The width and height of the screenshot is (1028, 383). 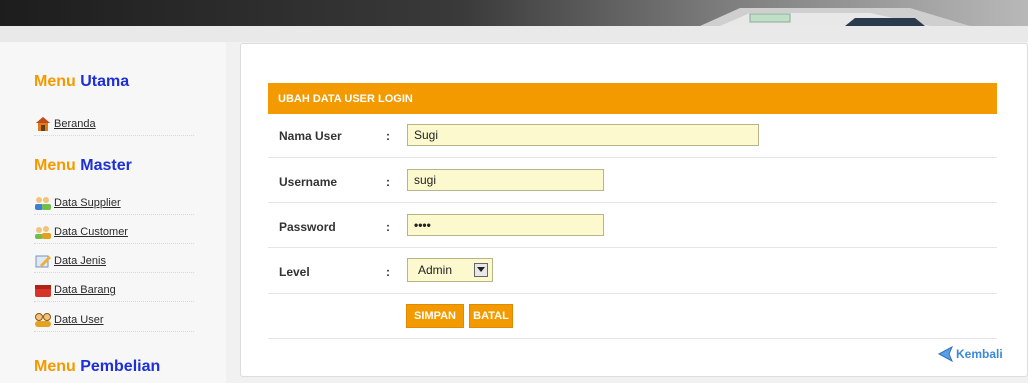 What do you see at coordinates (491, 316) in the screenshot?
I see `cancel-button: BATAL` at bounding box center [491, 316].